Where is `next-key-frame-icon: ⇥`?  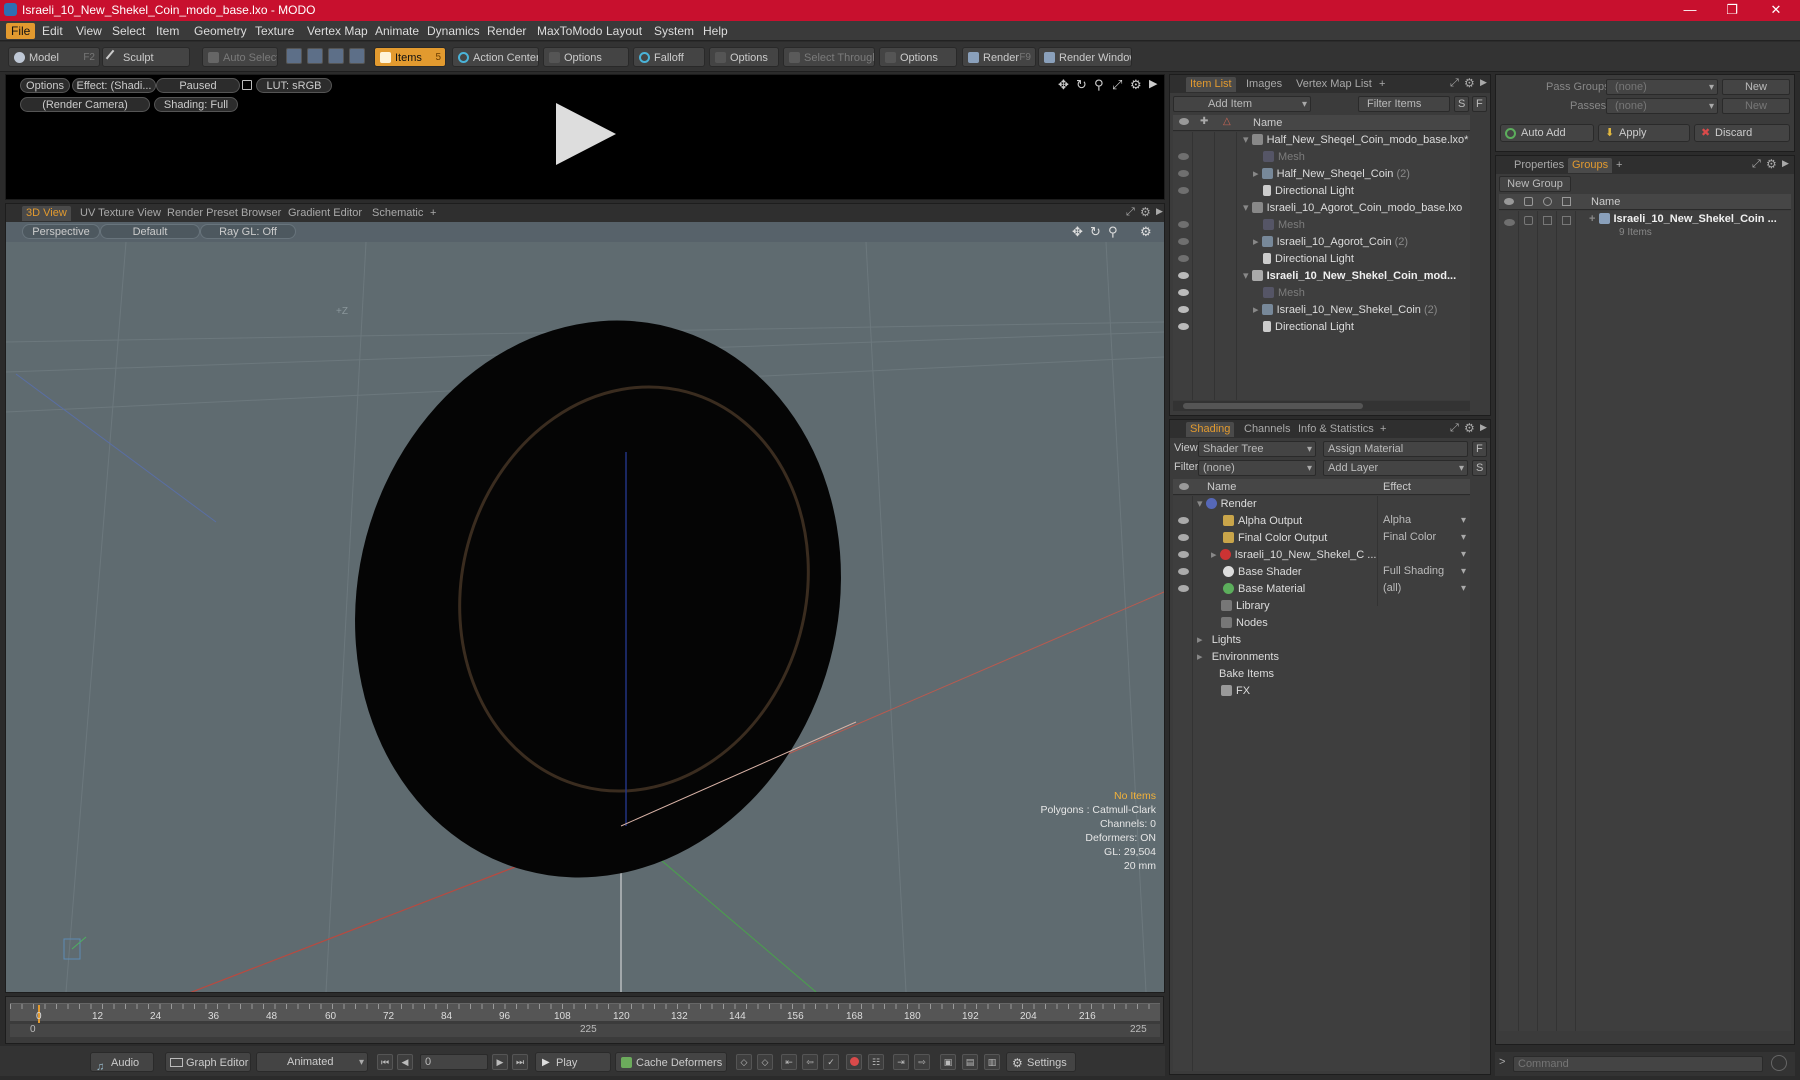
next-key-frame-icon: ⇥ is located at coordinates (901, 1062).